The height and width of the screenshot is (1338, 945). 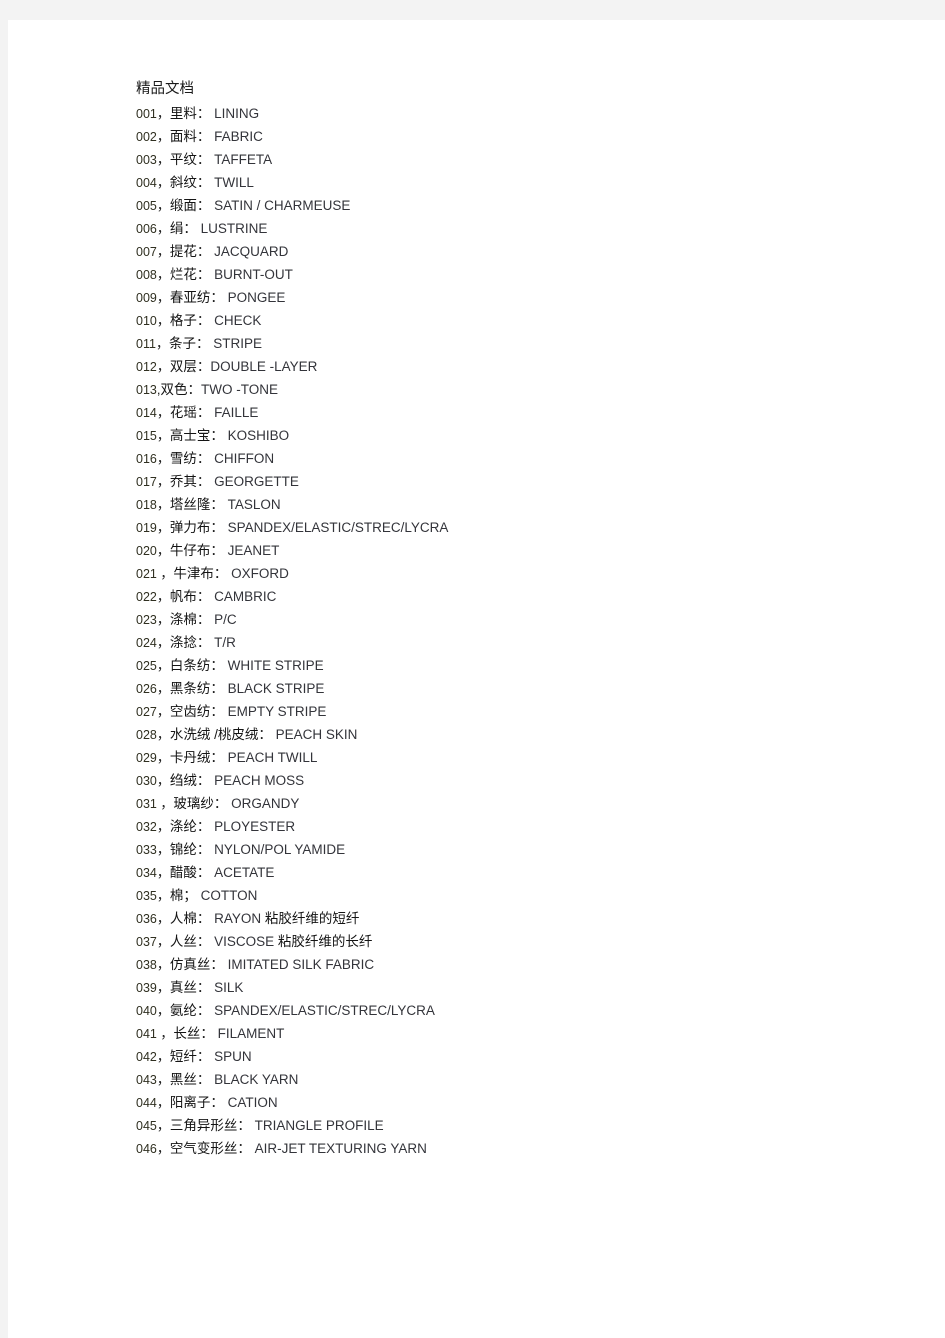 I want to click on glossary-entry: 004，斜纹： TWILL, so click(x=516, y=182).